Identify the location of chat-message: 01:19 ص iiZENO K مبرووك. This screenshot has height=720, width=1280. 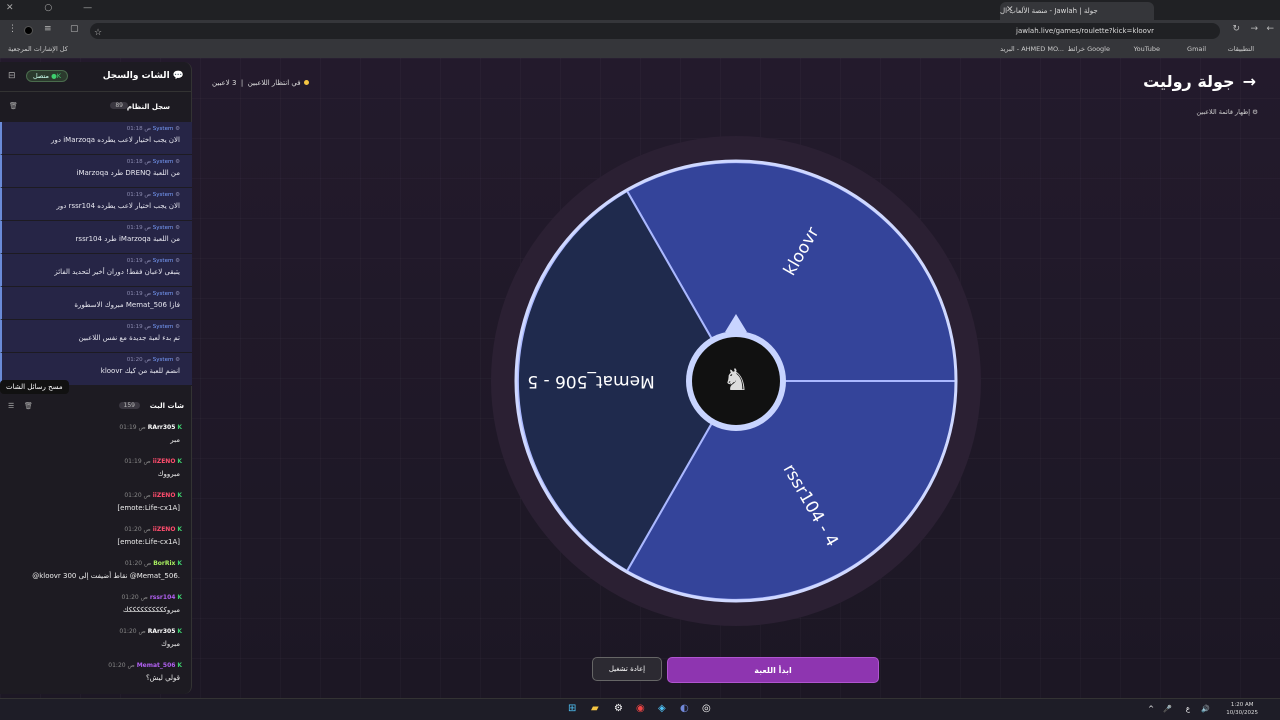
(153, 468).